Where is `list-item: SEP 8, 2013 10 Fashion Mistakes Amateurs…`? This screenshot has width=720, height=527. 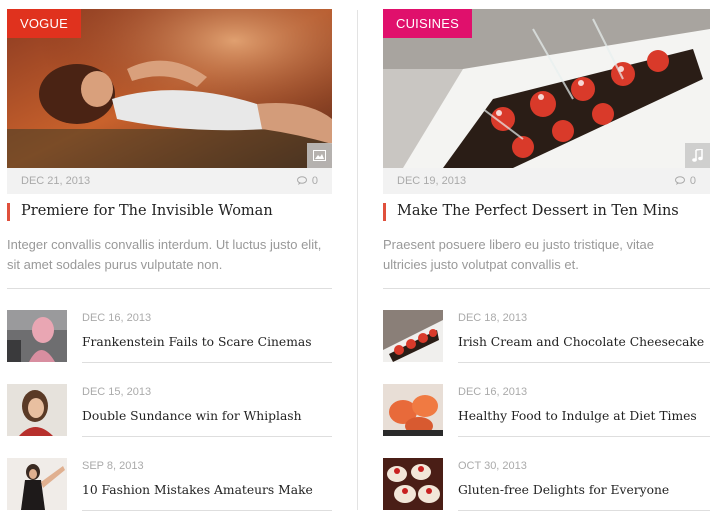 list-item: SEP 8, 2013 10 Fashion Mistakes Amateurs… is located at coordinates (169, 492).